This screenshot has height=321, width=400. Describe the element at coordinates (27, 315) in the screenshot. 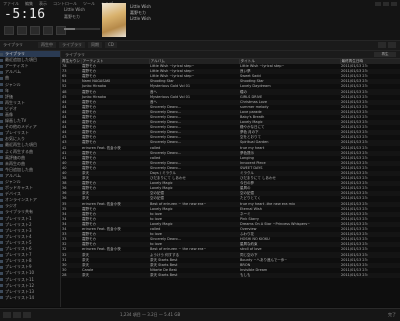

I see `repeat-icon` at that location.